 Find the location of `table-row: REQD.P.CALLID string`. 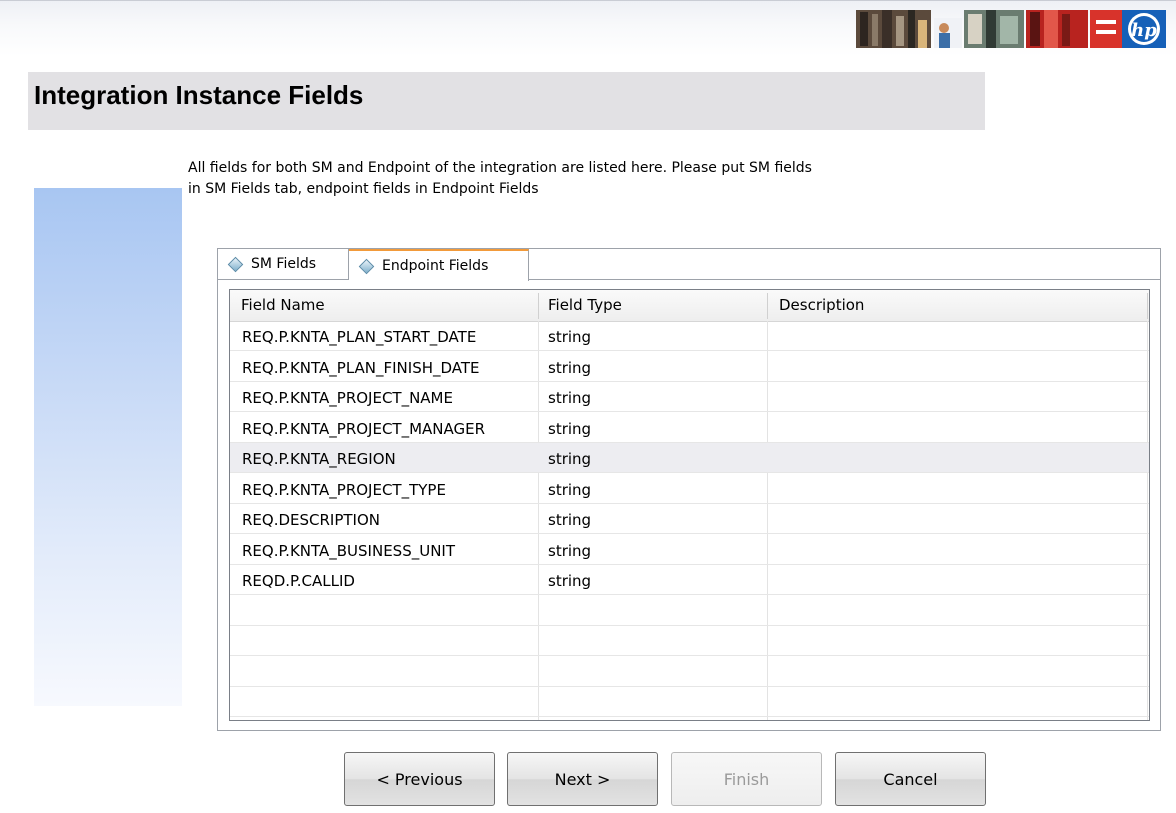

table-row: REQD.P.CALLID string is located at coordinates (689, 580).